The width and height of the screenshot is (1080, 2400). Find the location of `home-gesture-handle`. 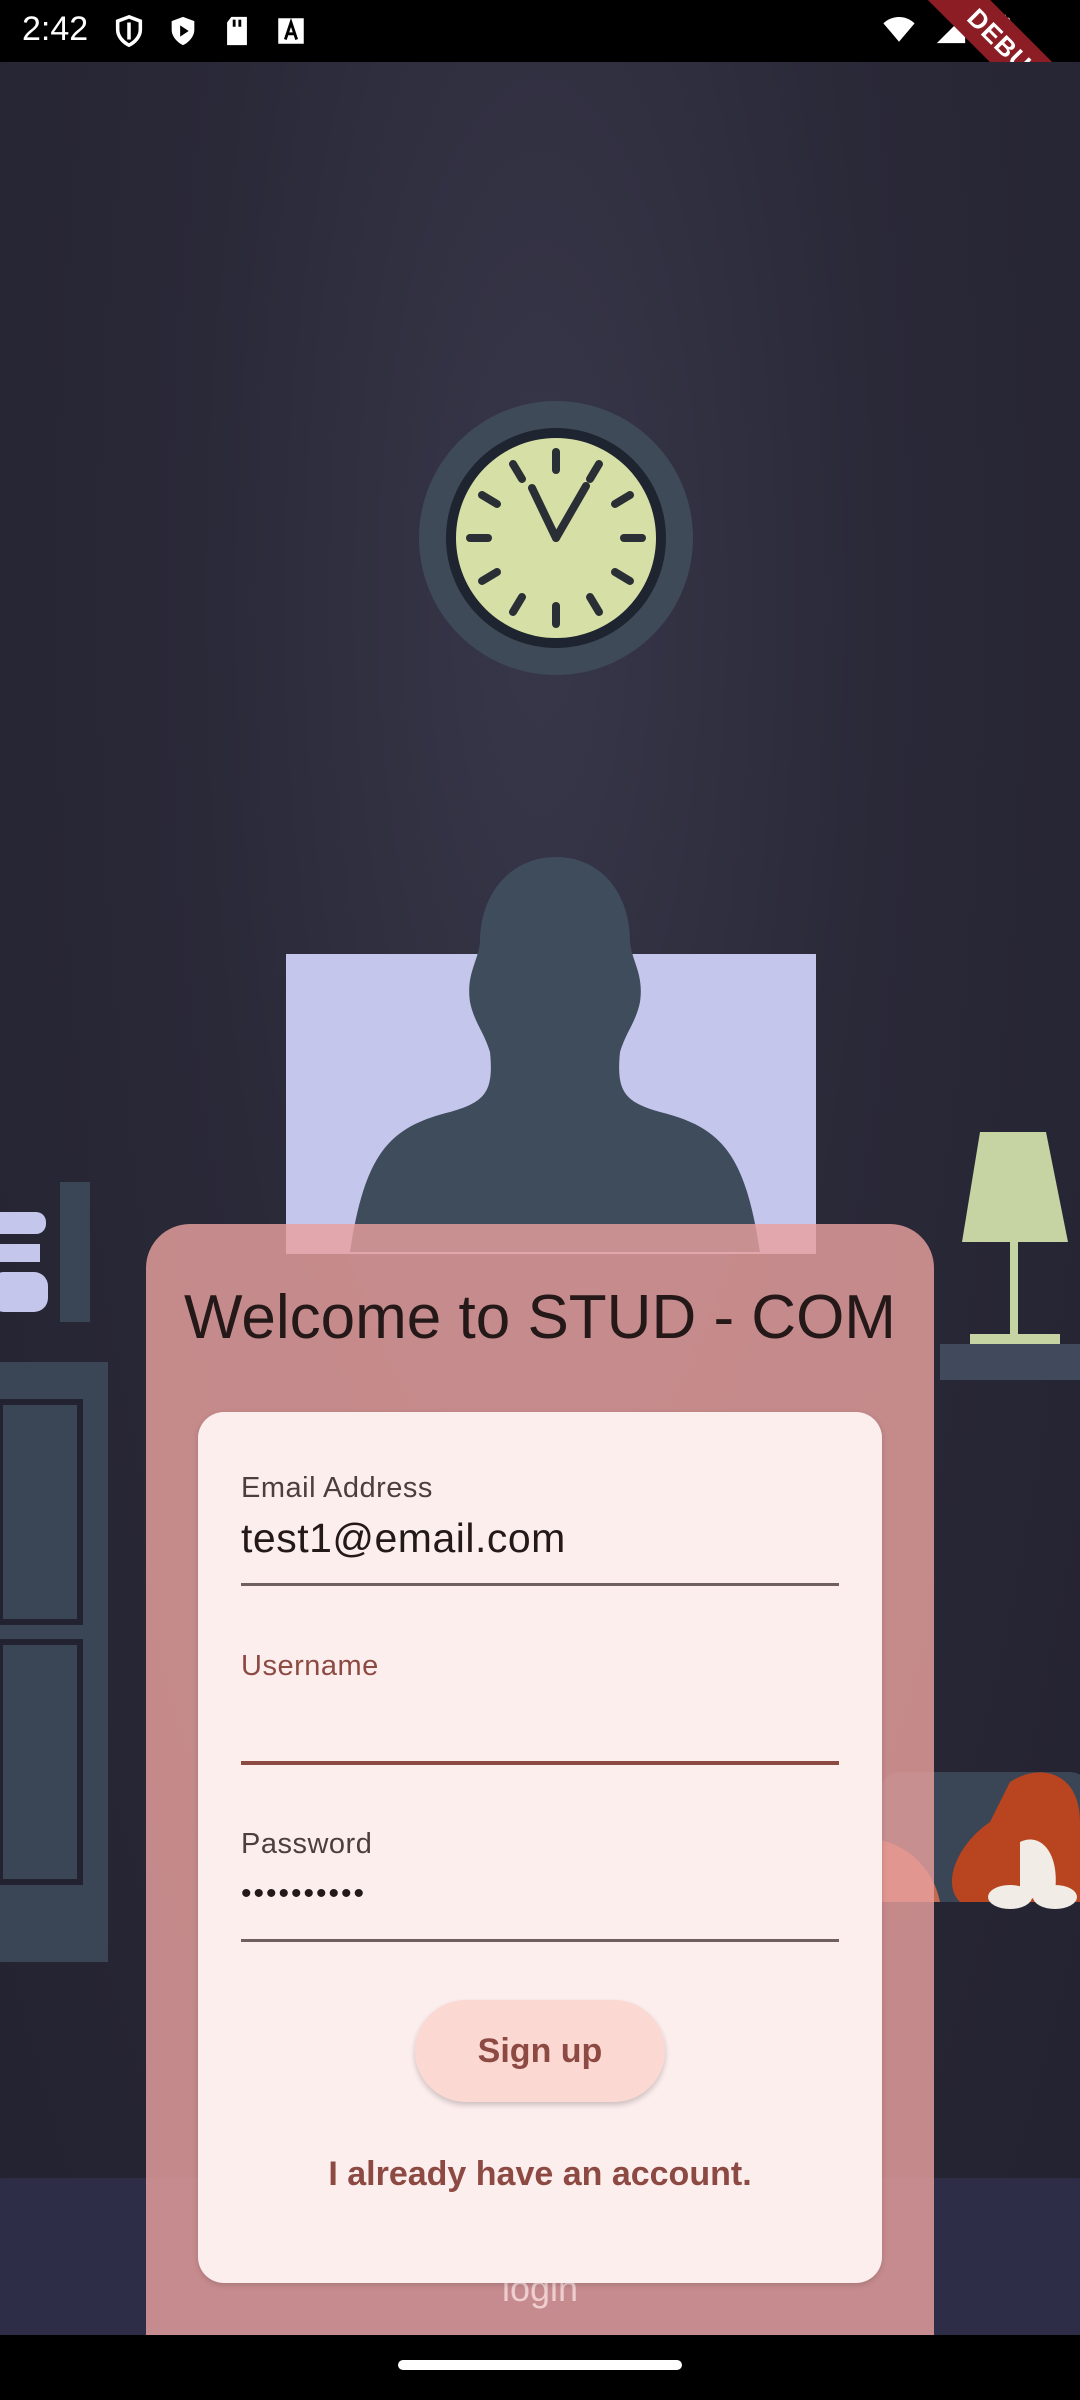

home-gesture-handle is located at coordinates (540, 2365).